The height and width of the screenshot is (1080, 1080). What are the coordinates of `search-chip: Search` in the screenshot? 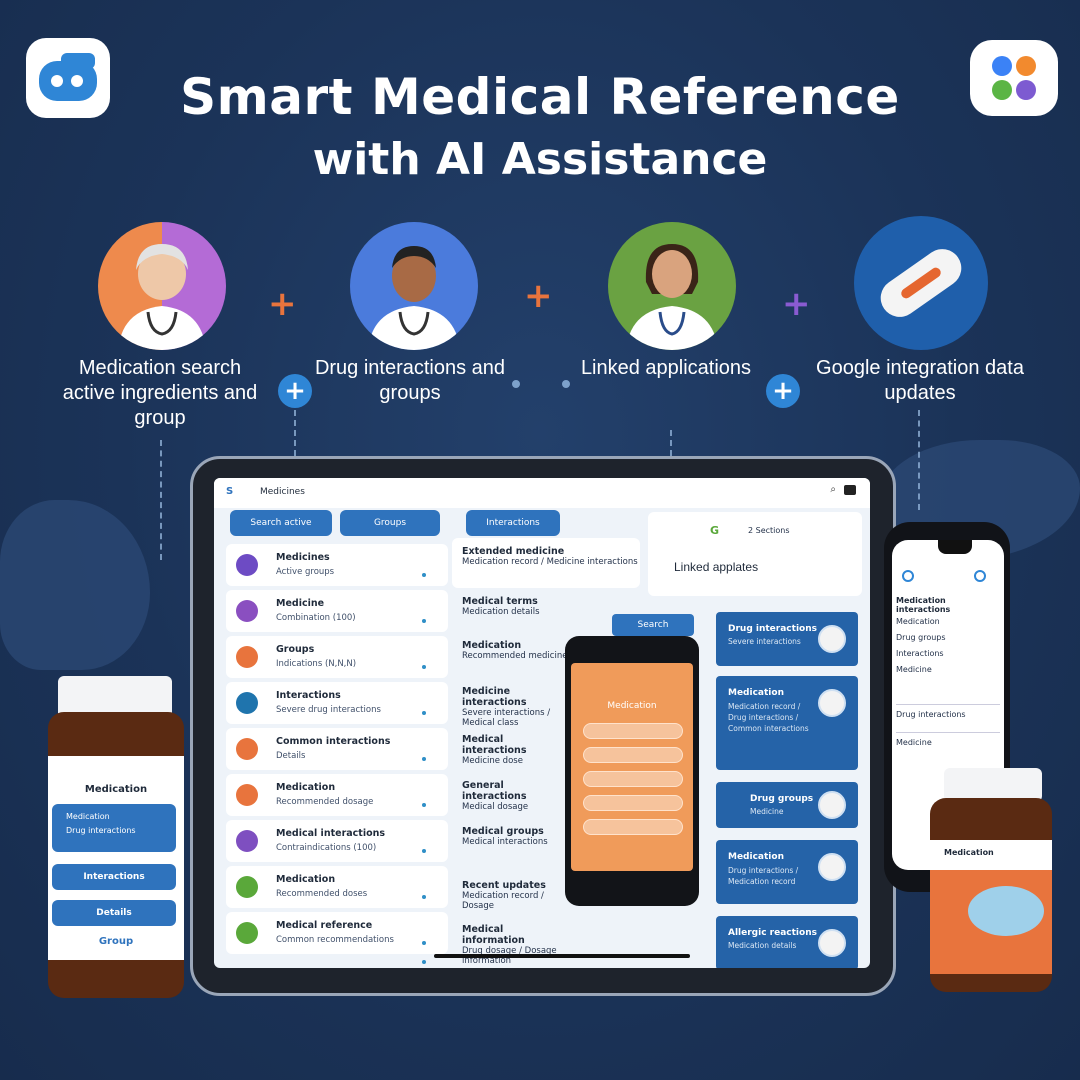 It's located at (653, 625).